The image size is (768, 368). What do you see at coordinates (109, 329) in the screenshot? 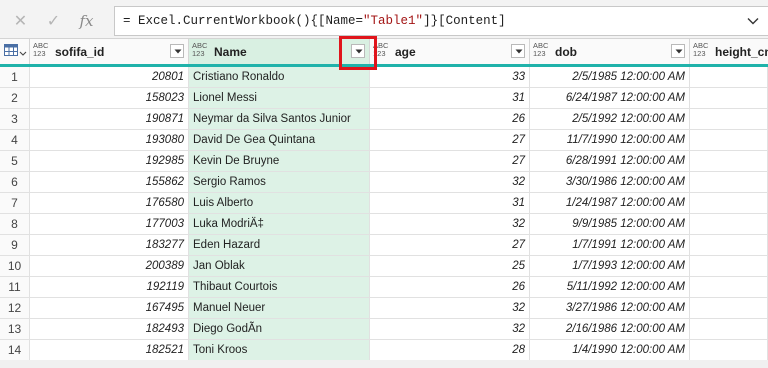
I see `cell-sofifa-id: 182493` at bounding box center [109, 329].